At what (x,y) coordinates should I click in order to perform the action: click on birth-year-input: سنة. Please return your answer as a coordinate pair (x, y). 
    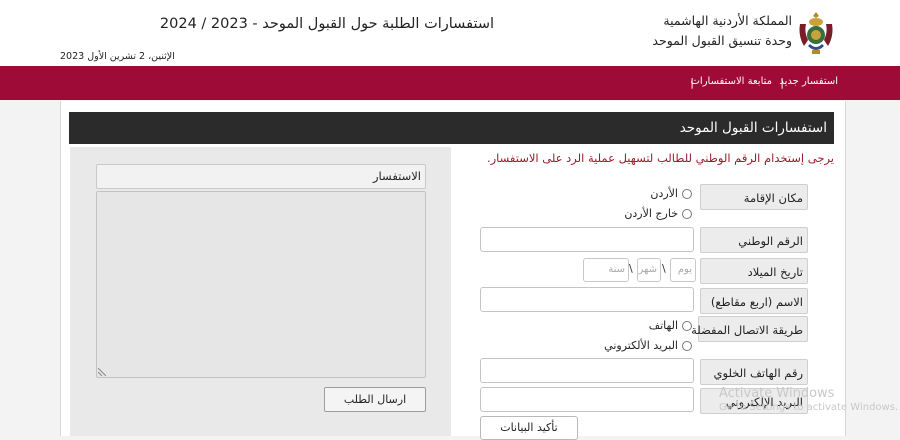
    Looking at the image, I should click on (606, 270).